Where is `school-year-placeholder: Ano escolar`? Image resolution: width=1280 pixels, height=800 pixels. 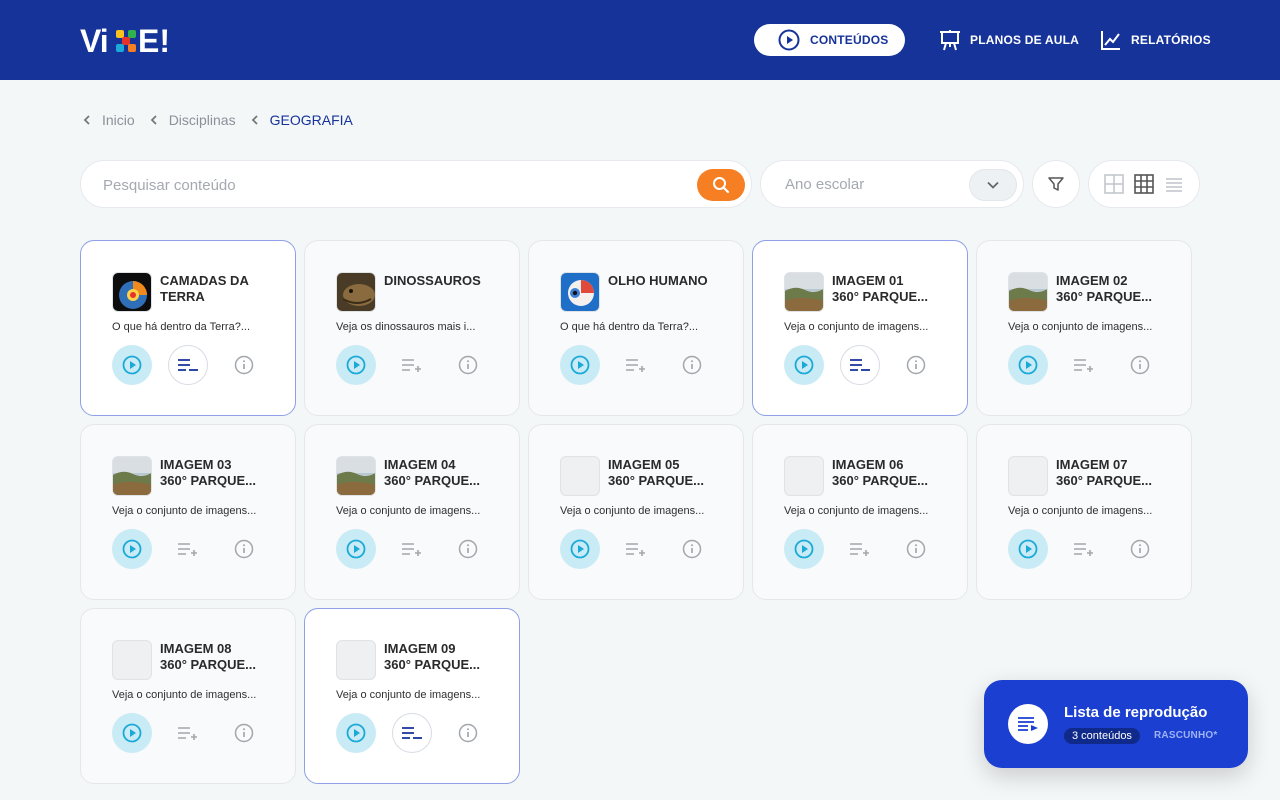 school-year-placeholder: Ano escolar is located at coordinates (825, 184).